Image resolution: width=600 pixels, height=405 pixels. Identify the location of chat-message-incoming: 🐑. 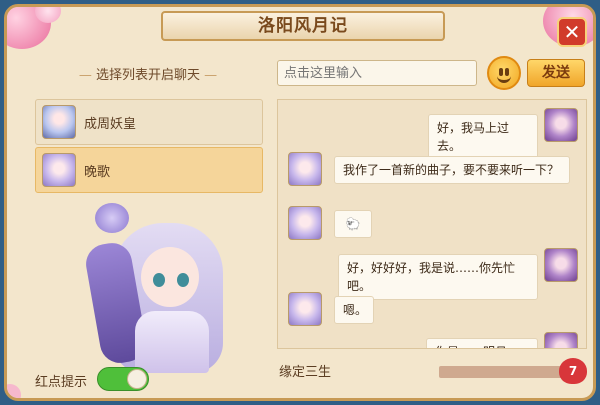
(432, 224).